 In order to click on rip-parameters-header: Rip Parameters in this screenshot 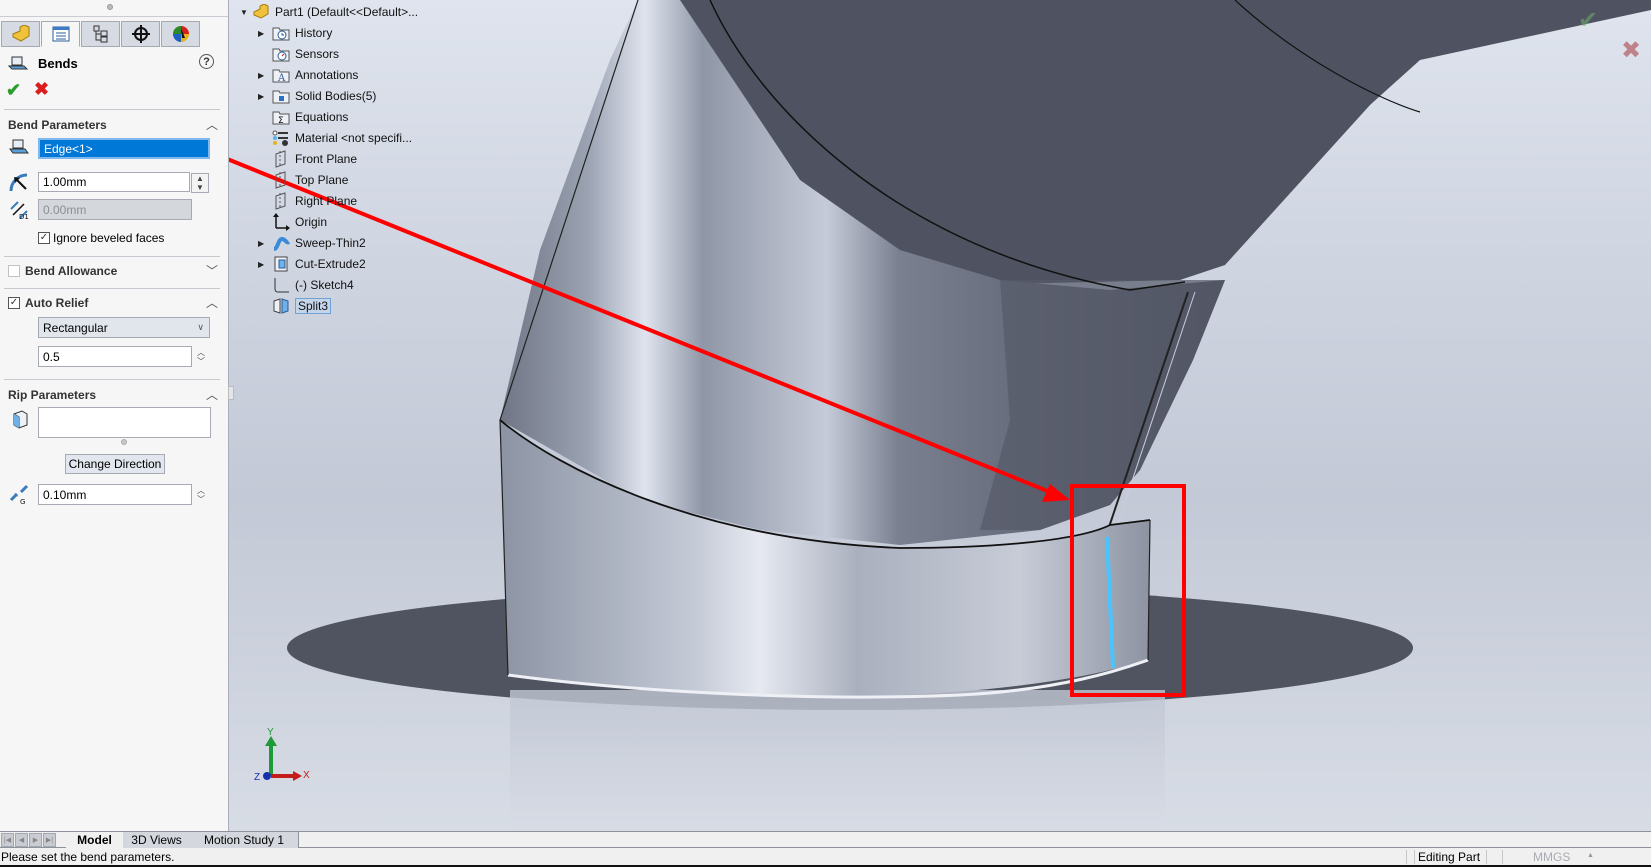, I will do `click(52, 395)`.